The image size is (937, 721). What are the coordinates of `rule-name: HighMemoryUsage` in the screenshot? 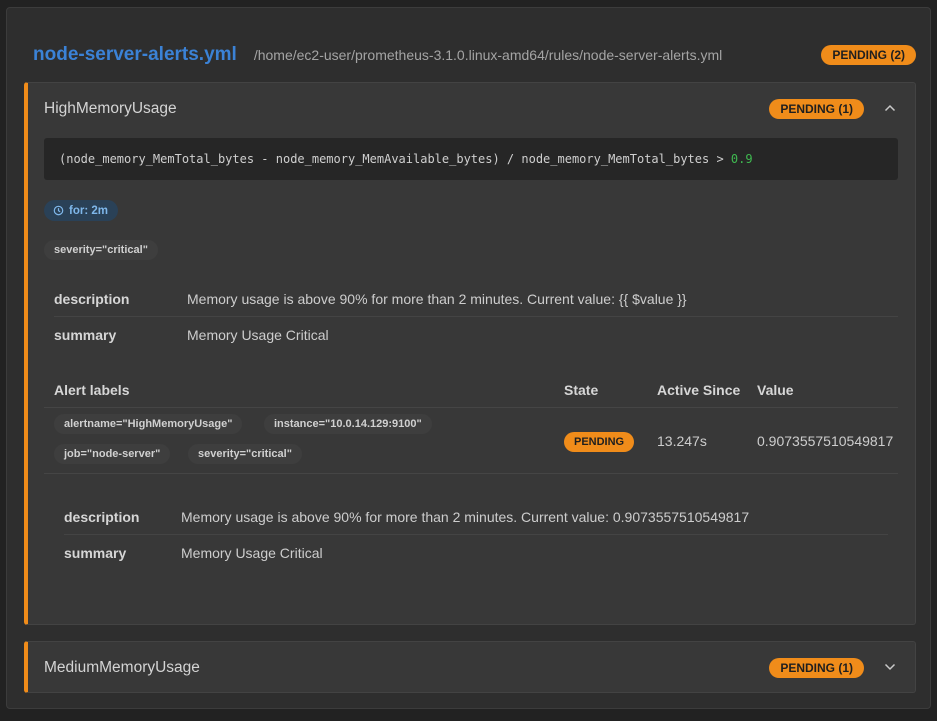 It's located at (110, 108).